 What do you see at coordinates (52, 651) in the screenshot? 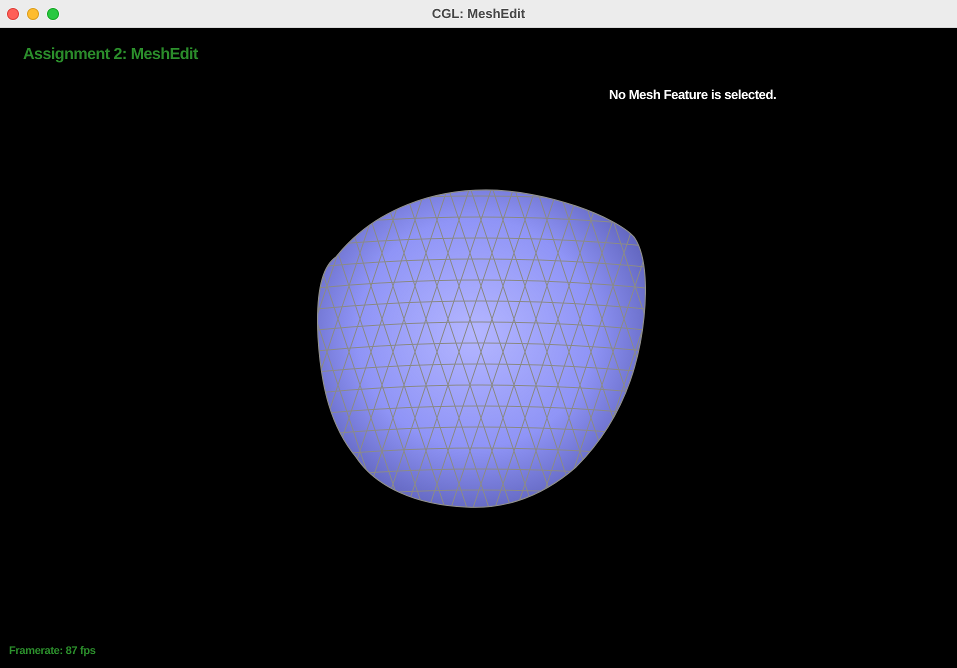
I see `framerate-label: Framerate: 87 fps` at bounding box center [52, 651].